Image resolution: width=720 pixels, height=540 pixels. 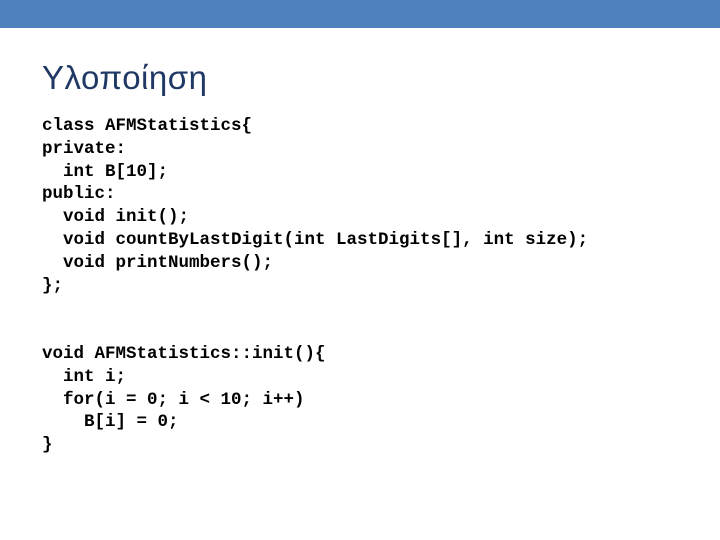 What do you see at coordinates (125, 77) in the screenshot?
I see `slide-title: Υλοποίηση` at bounding box center [125, 77].